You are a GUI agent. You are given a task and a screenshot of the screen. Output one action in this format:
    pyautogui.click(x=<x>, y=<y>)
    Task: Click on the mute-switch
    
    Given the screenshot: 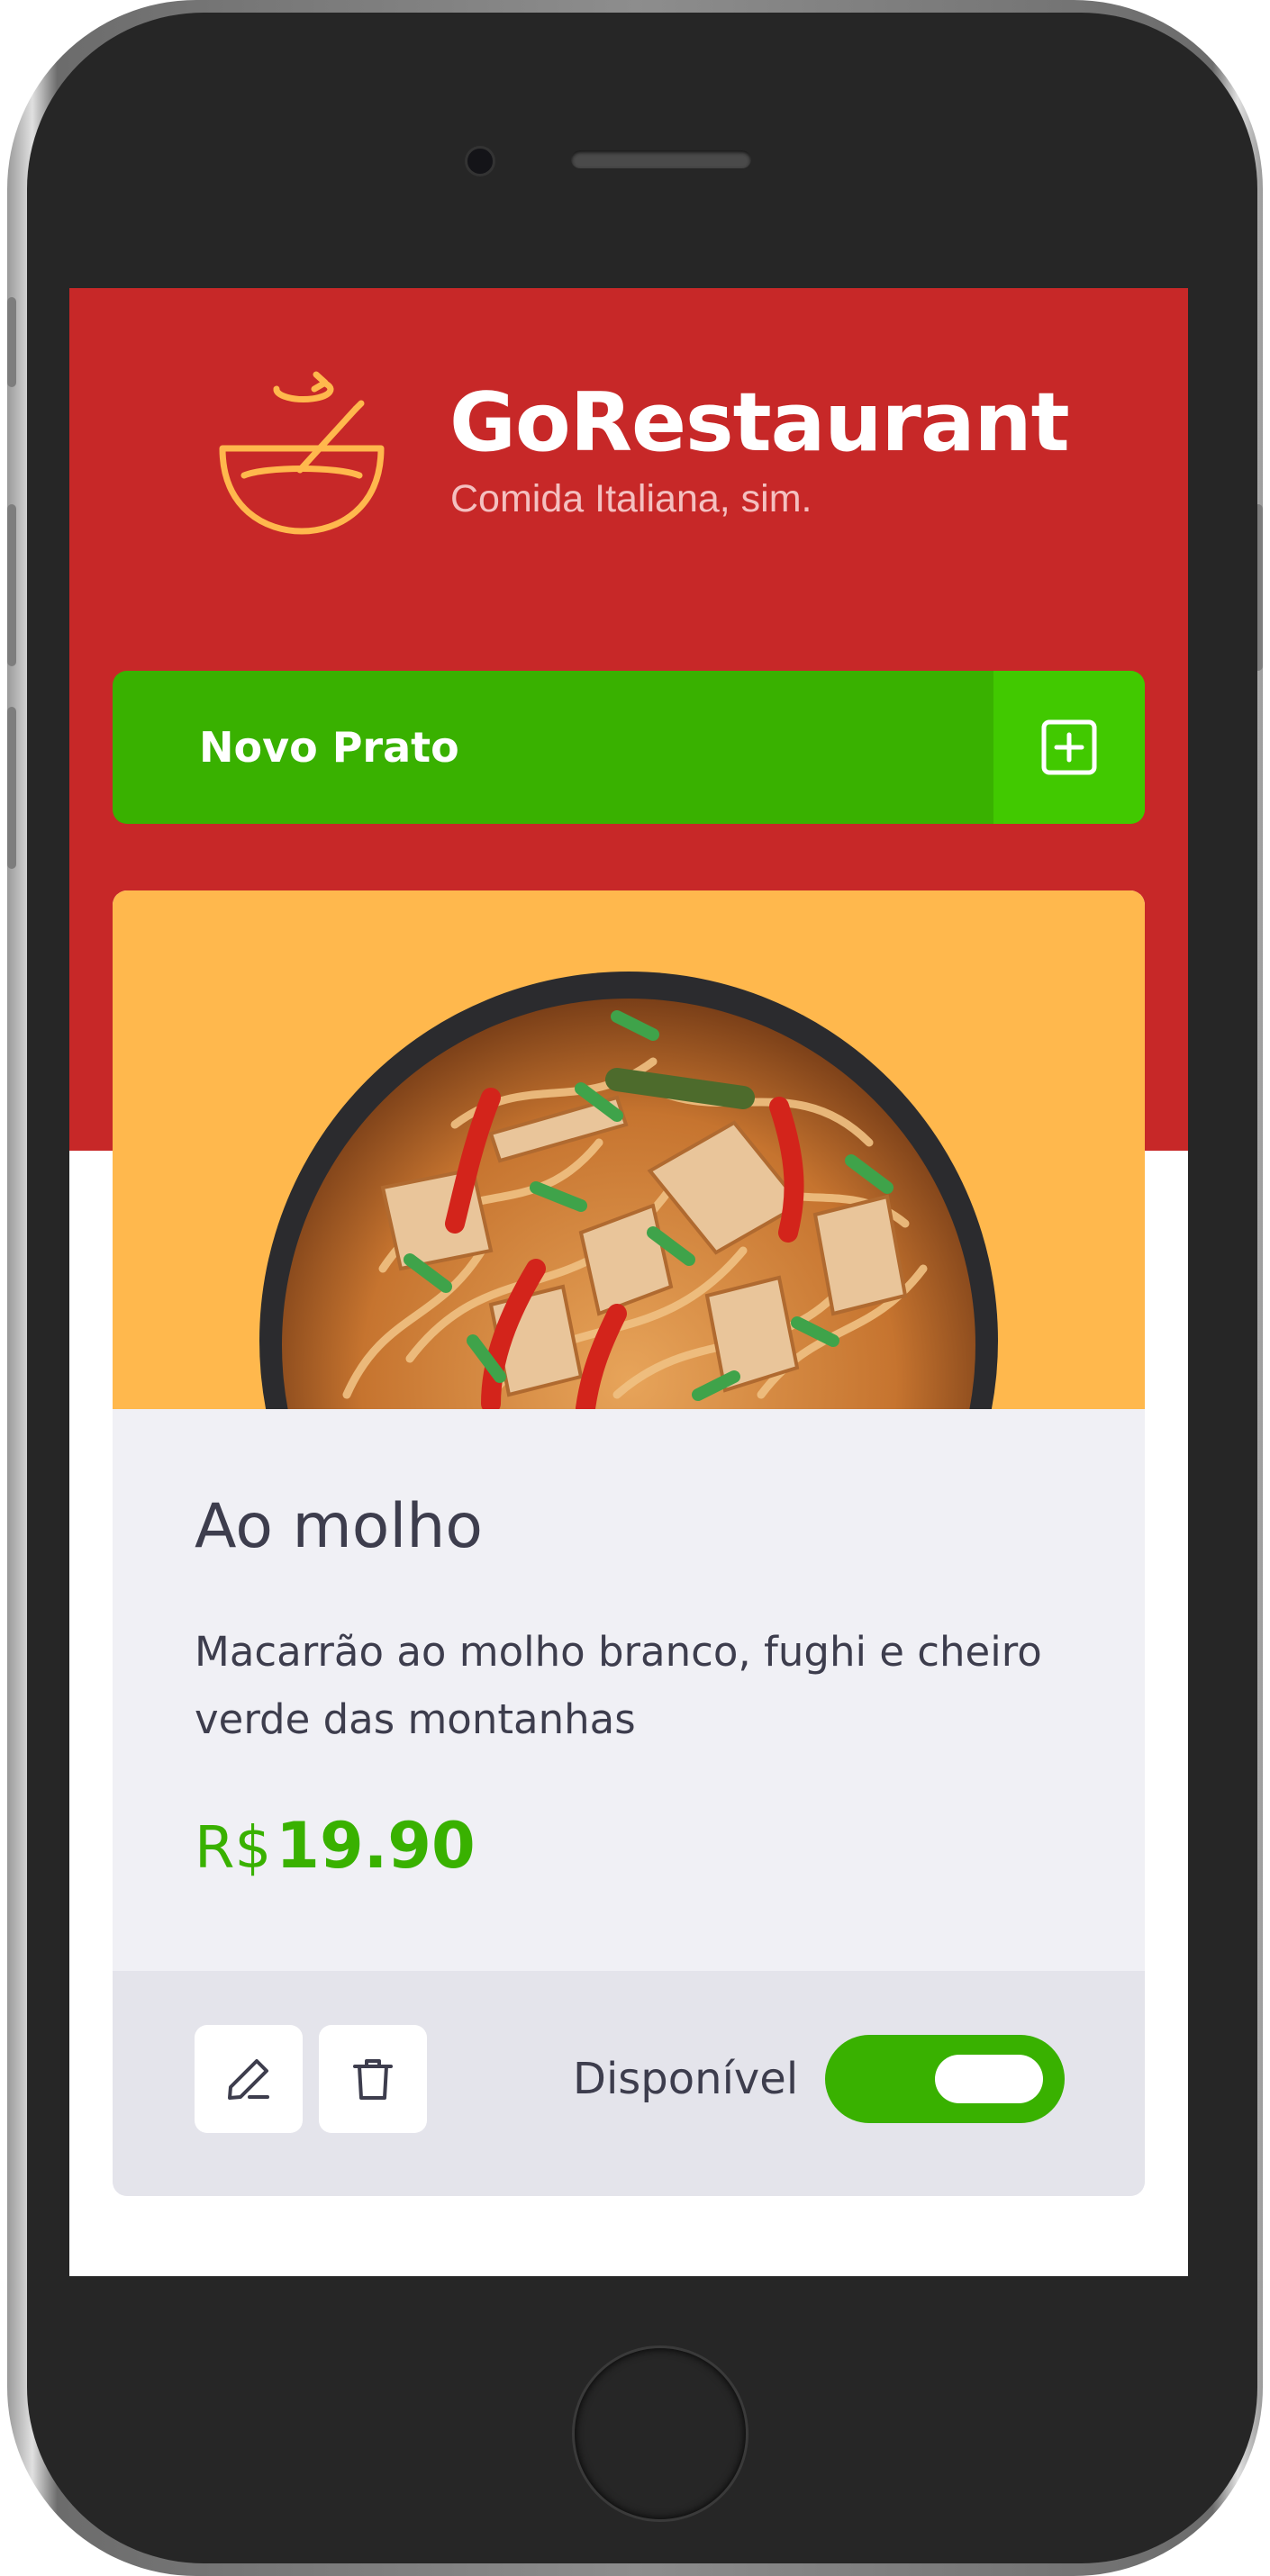 What is the action you would take?
    pyautogui.click(x=11, y=342)
    